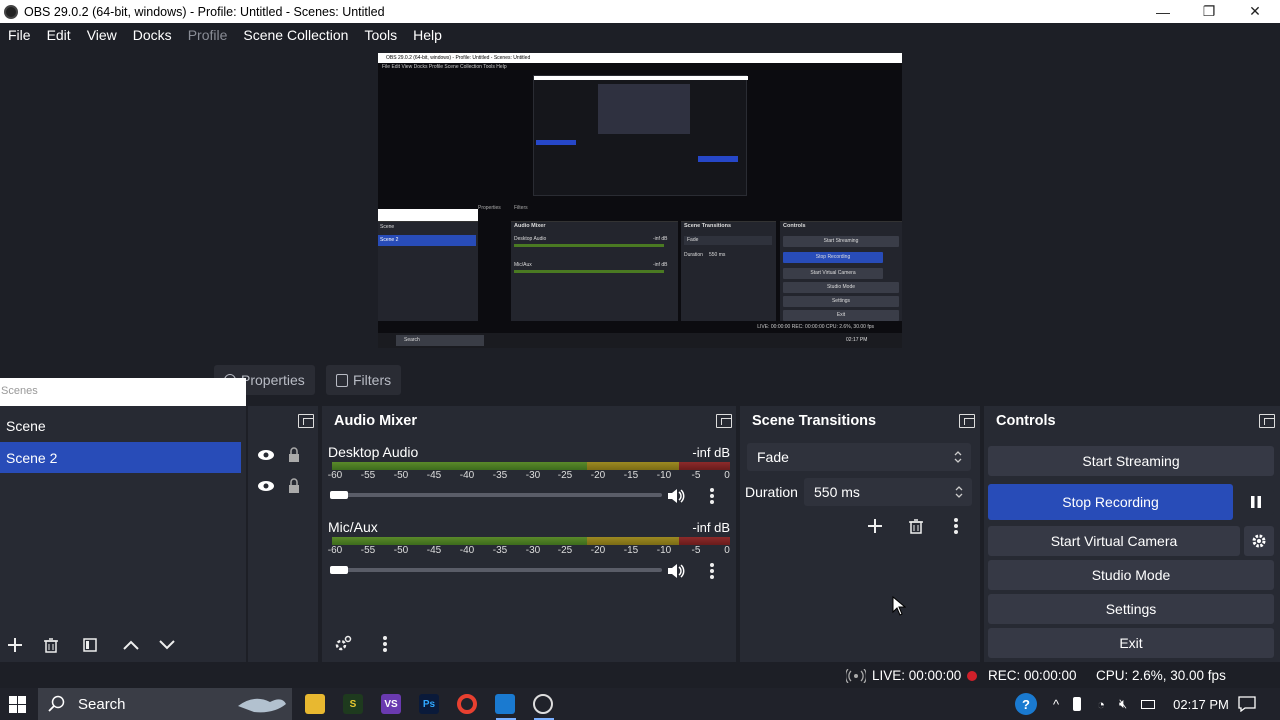 The image size is (1280, 720). I want to click on start-streaming-button: Start Streaming, so click(1131, 461).